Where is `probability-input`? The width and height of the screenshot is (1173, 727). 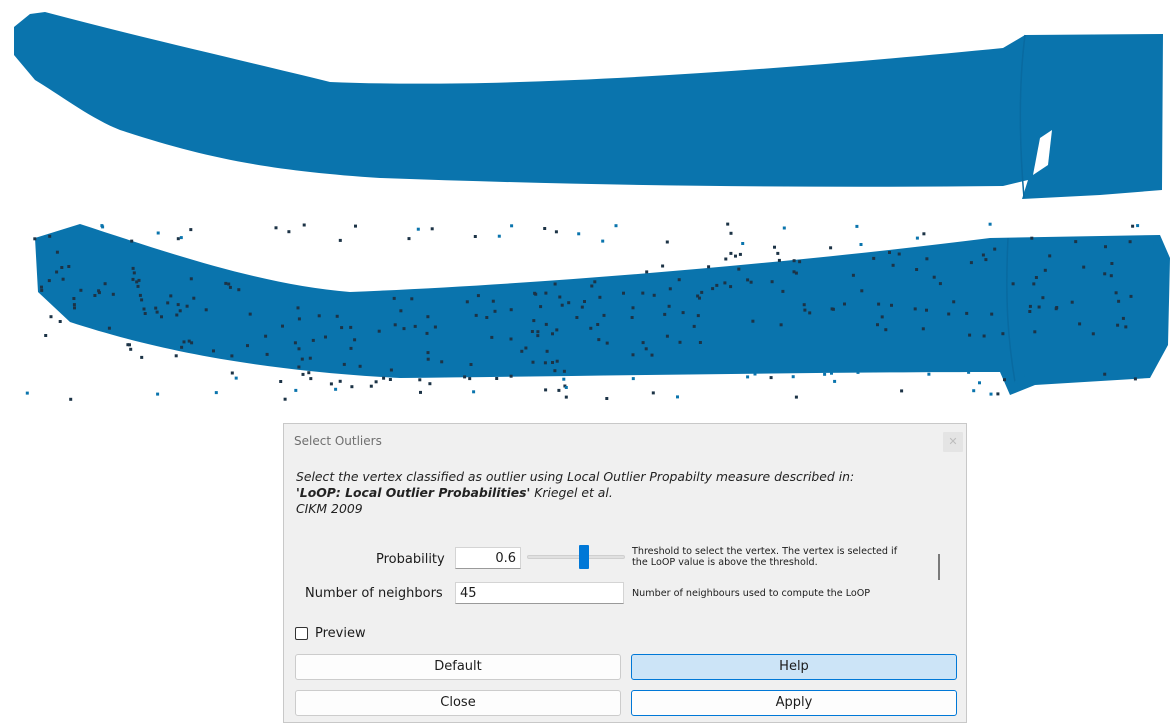 probability-input is located at coordinates (488, 558).